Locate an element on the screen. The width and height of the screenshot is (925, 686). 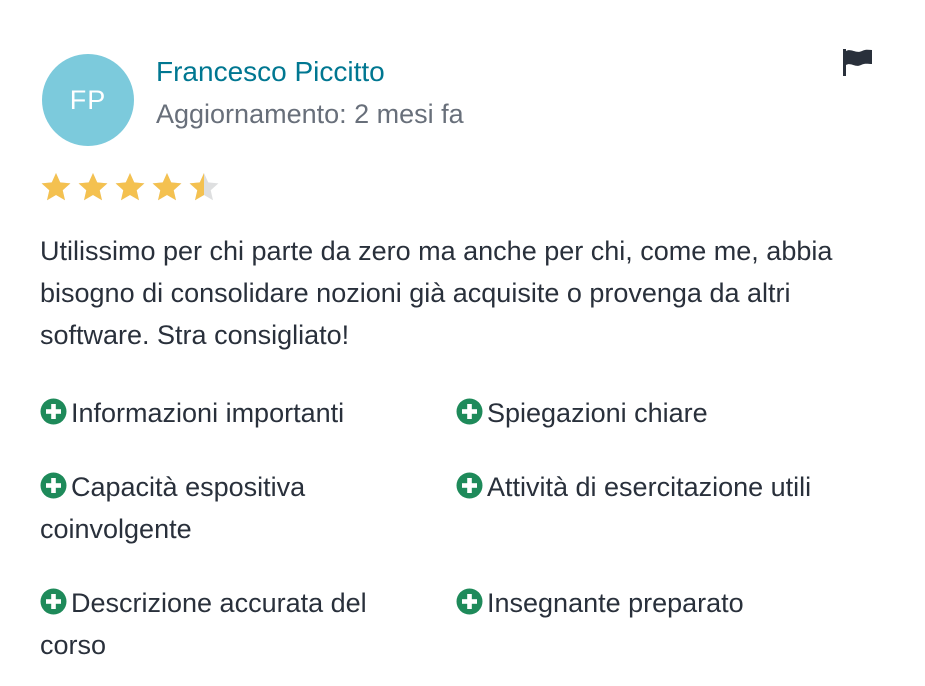
attribute-label: Attività di esercitazione utili is located at coordinates (649, 487).